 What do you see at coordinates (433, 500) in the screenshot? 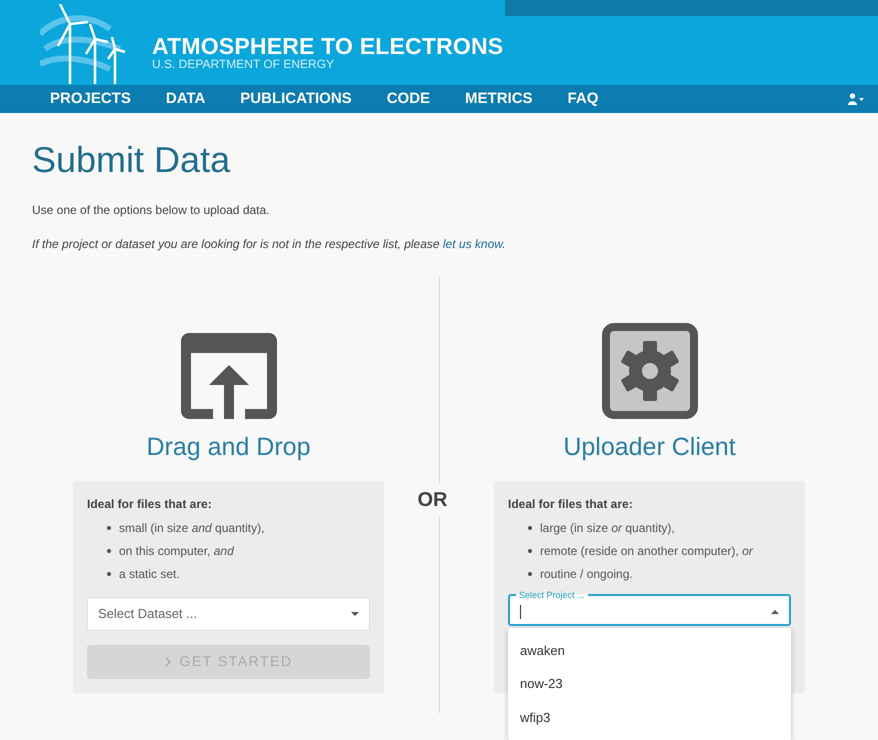
I see `or-separator: OR` at bounding box center [433, 500].